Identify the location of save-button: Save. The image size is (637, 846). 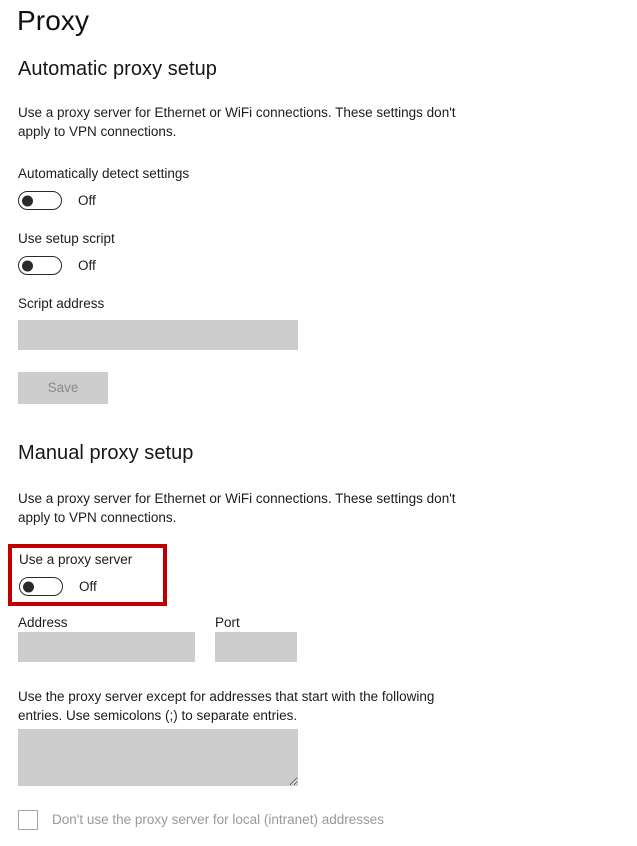
(63, 388).